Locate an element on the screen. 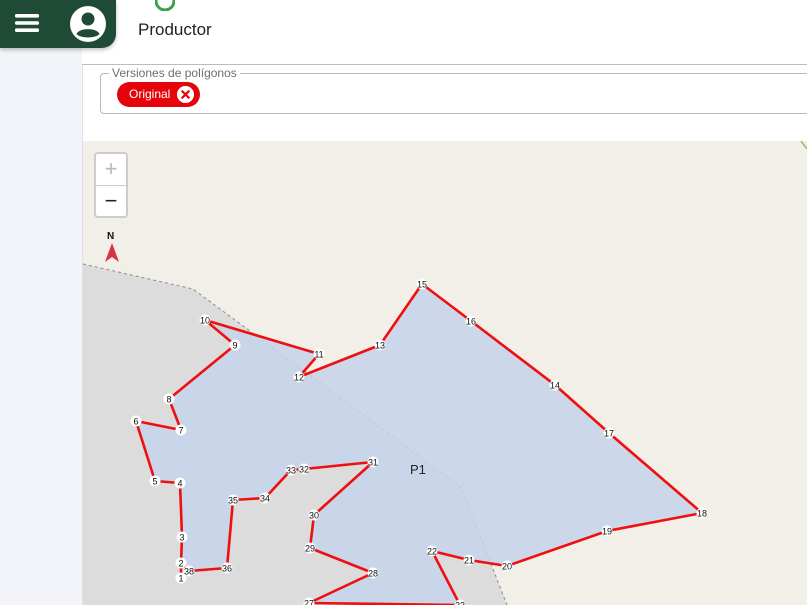 The image size is (807, 605). zoom-control: + − is located at coordinates (111, 185).